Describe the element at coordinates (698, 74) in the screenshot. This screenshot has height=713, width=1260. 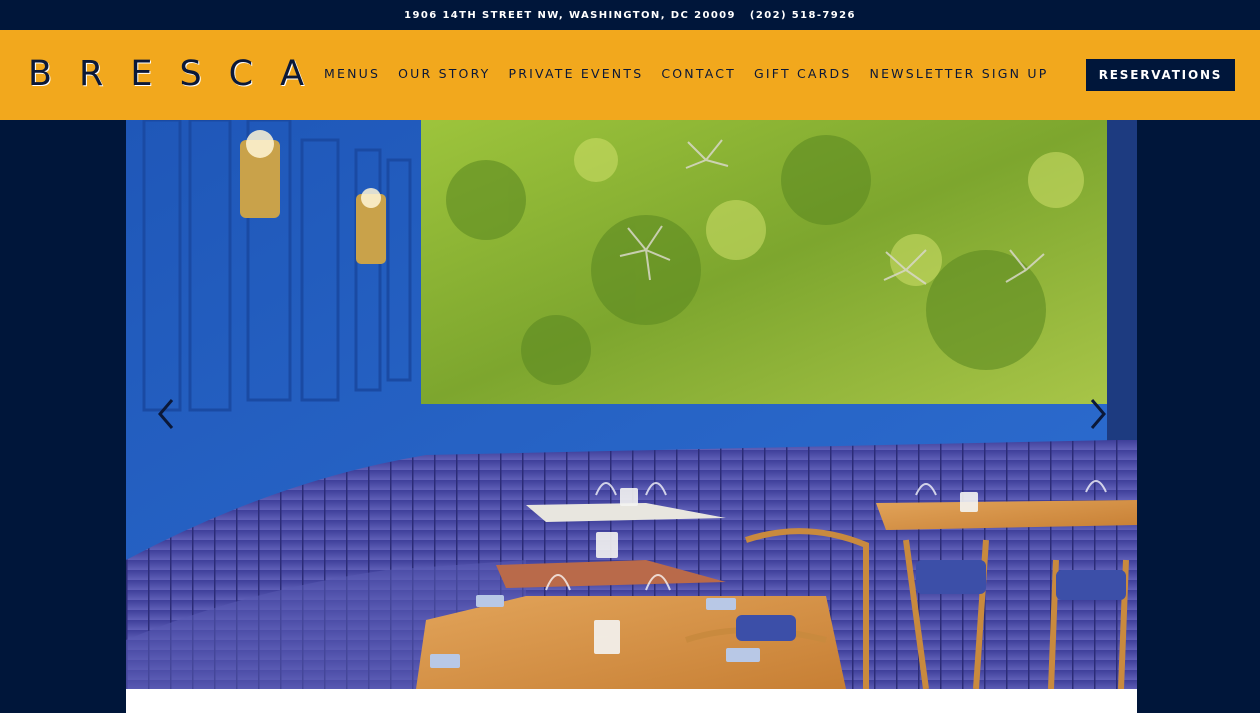
I see `nav-contact: CONTACT` at that location.